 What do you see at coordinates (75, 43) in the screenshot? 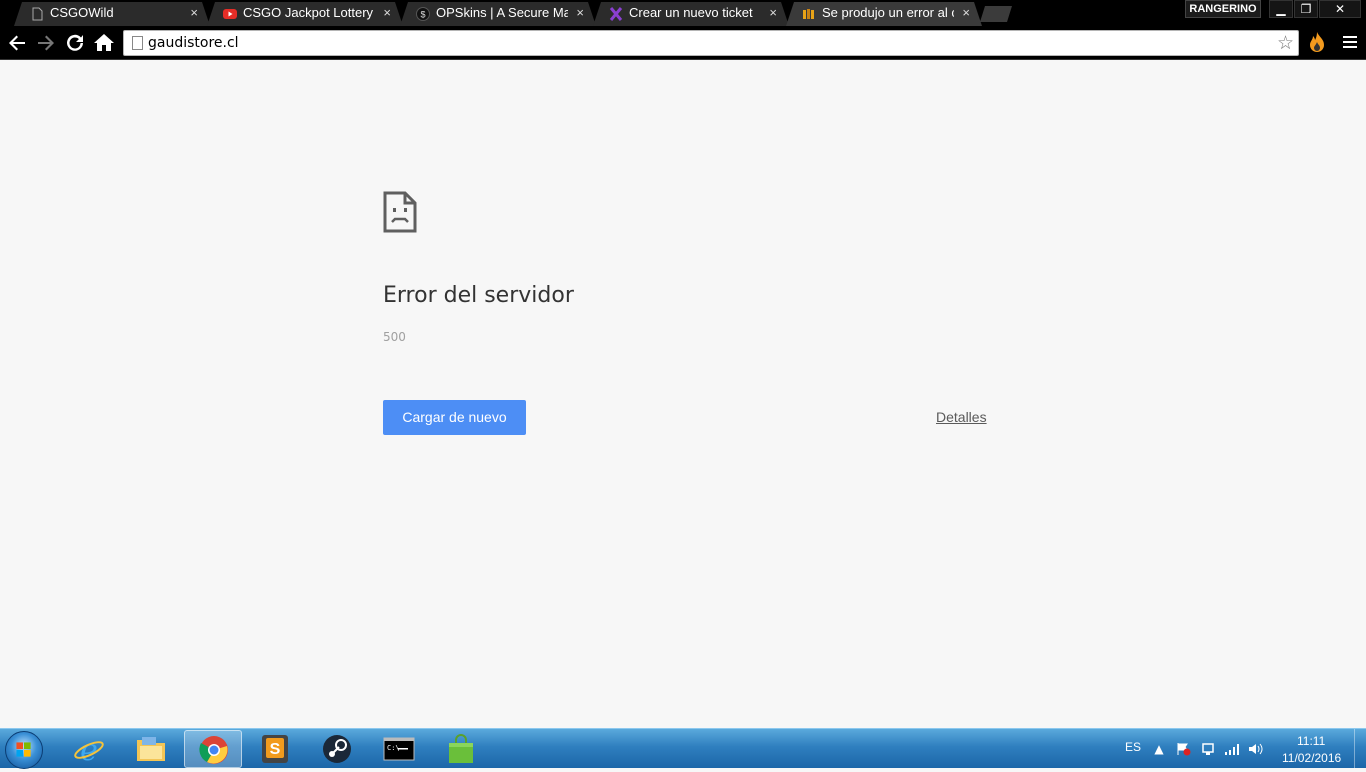
I see `reload-icon` at bounding box center [75, 43].